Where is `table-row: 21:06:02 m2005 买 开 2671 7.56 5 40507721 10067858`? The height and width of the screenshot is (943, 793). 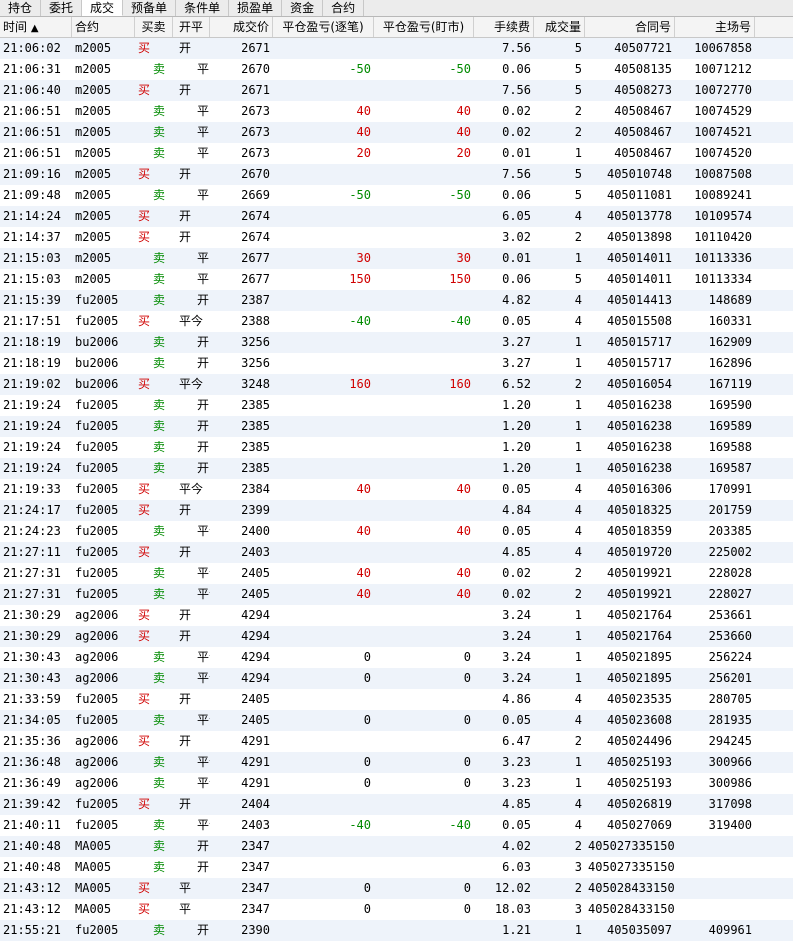 table-row: 21:06:02 m2005 买 开 2671 7.56 5 40507721 10067858 is located at coordinates (396, 48).